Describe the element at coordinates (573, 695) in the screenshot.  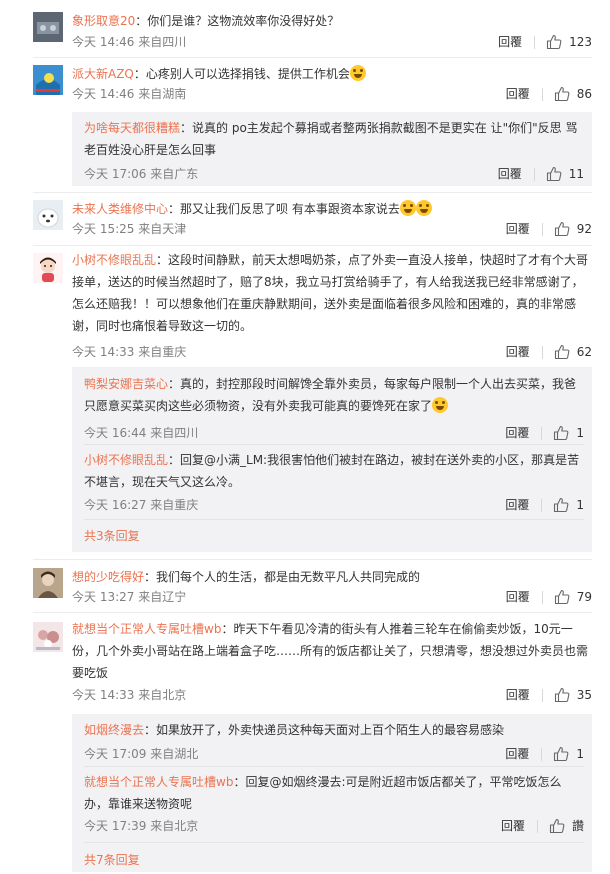
I see `like-button: 35` at that location.